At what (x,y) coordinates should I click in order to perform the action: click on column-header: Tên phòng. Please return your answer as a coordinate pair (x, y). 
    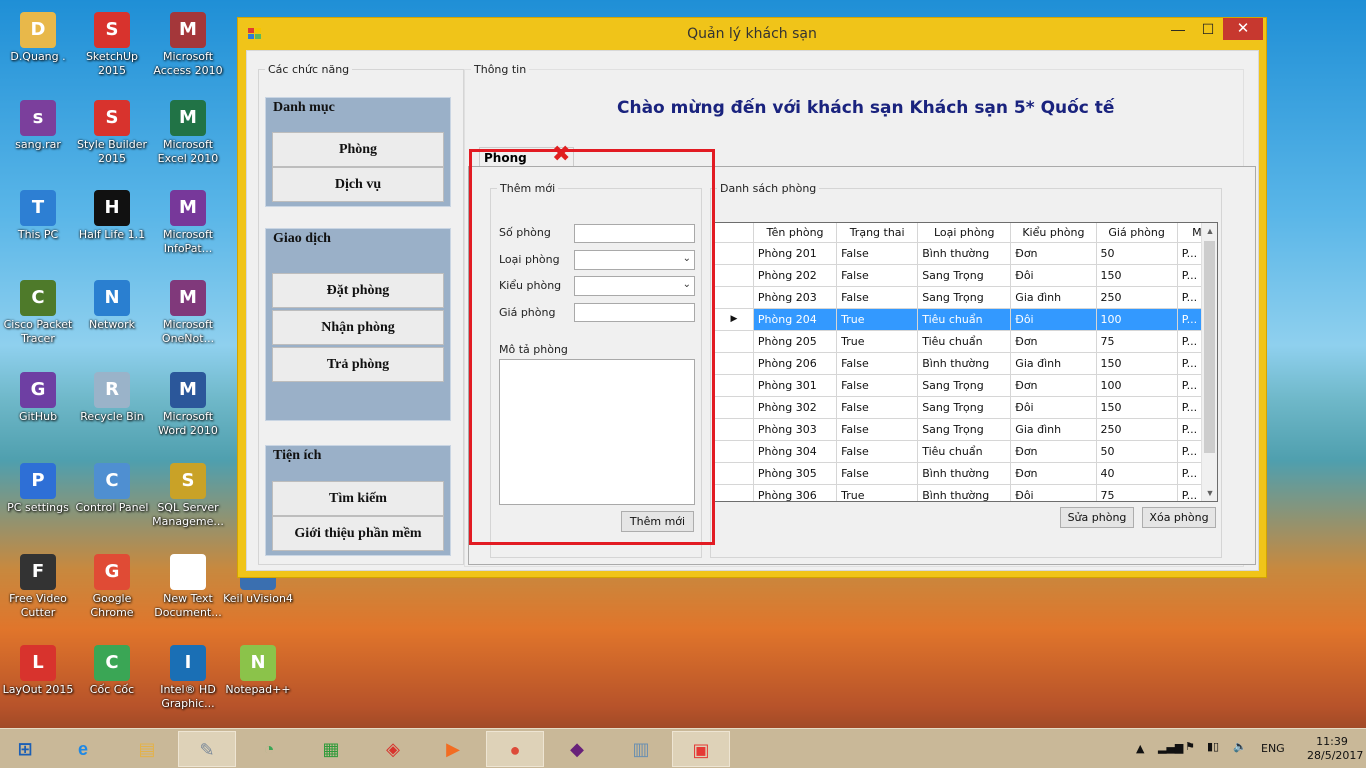
    Looking at the image, I should click on (795, 233).